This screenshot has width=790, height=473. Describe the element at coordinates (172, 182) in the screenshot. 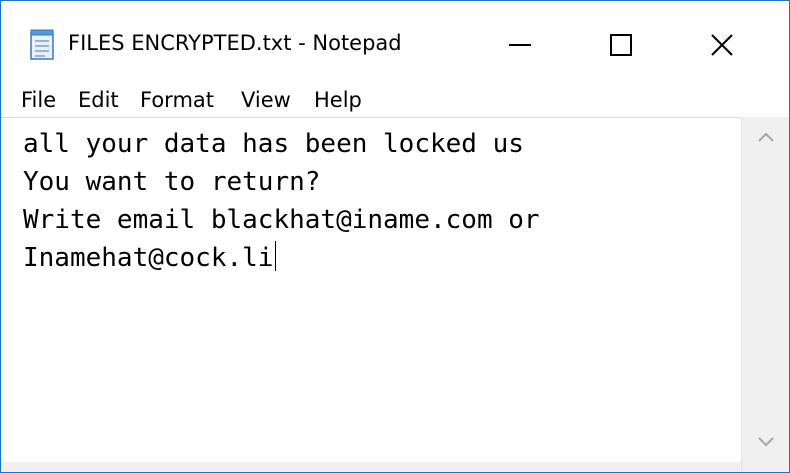

I see `text-line: You want to return?` at that location.